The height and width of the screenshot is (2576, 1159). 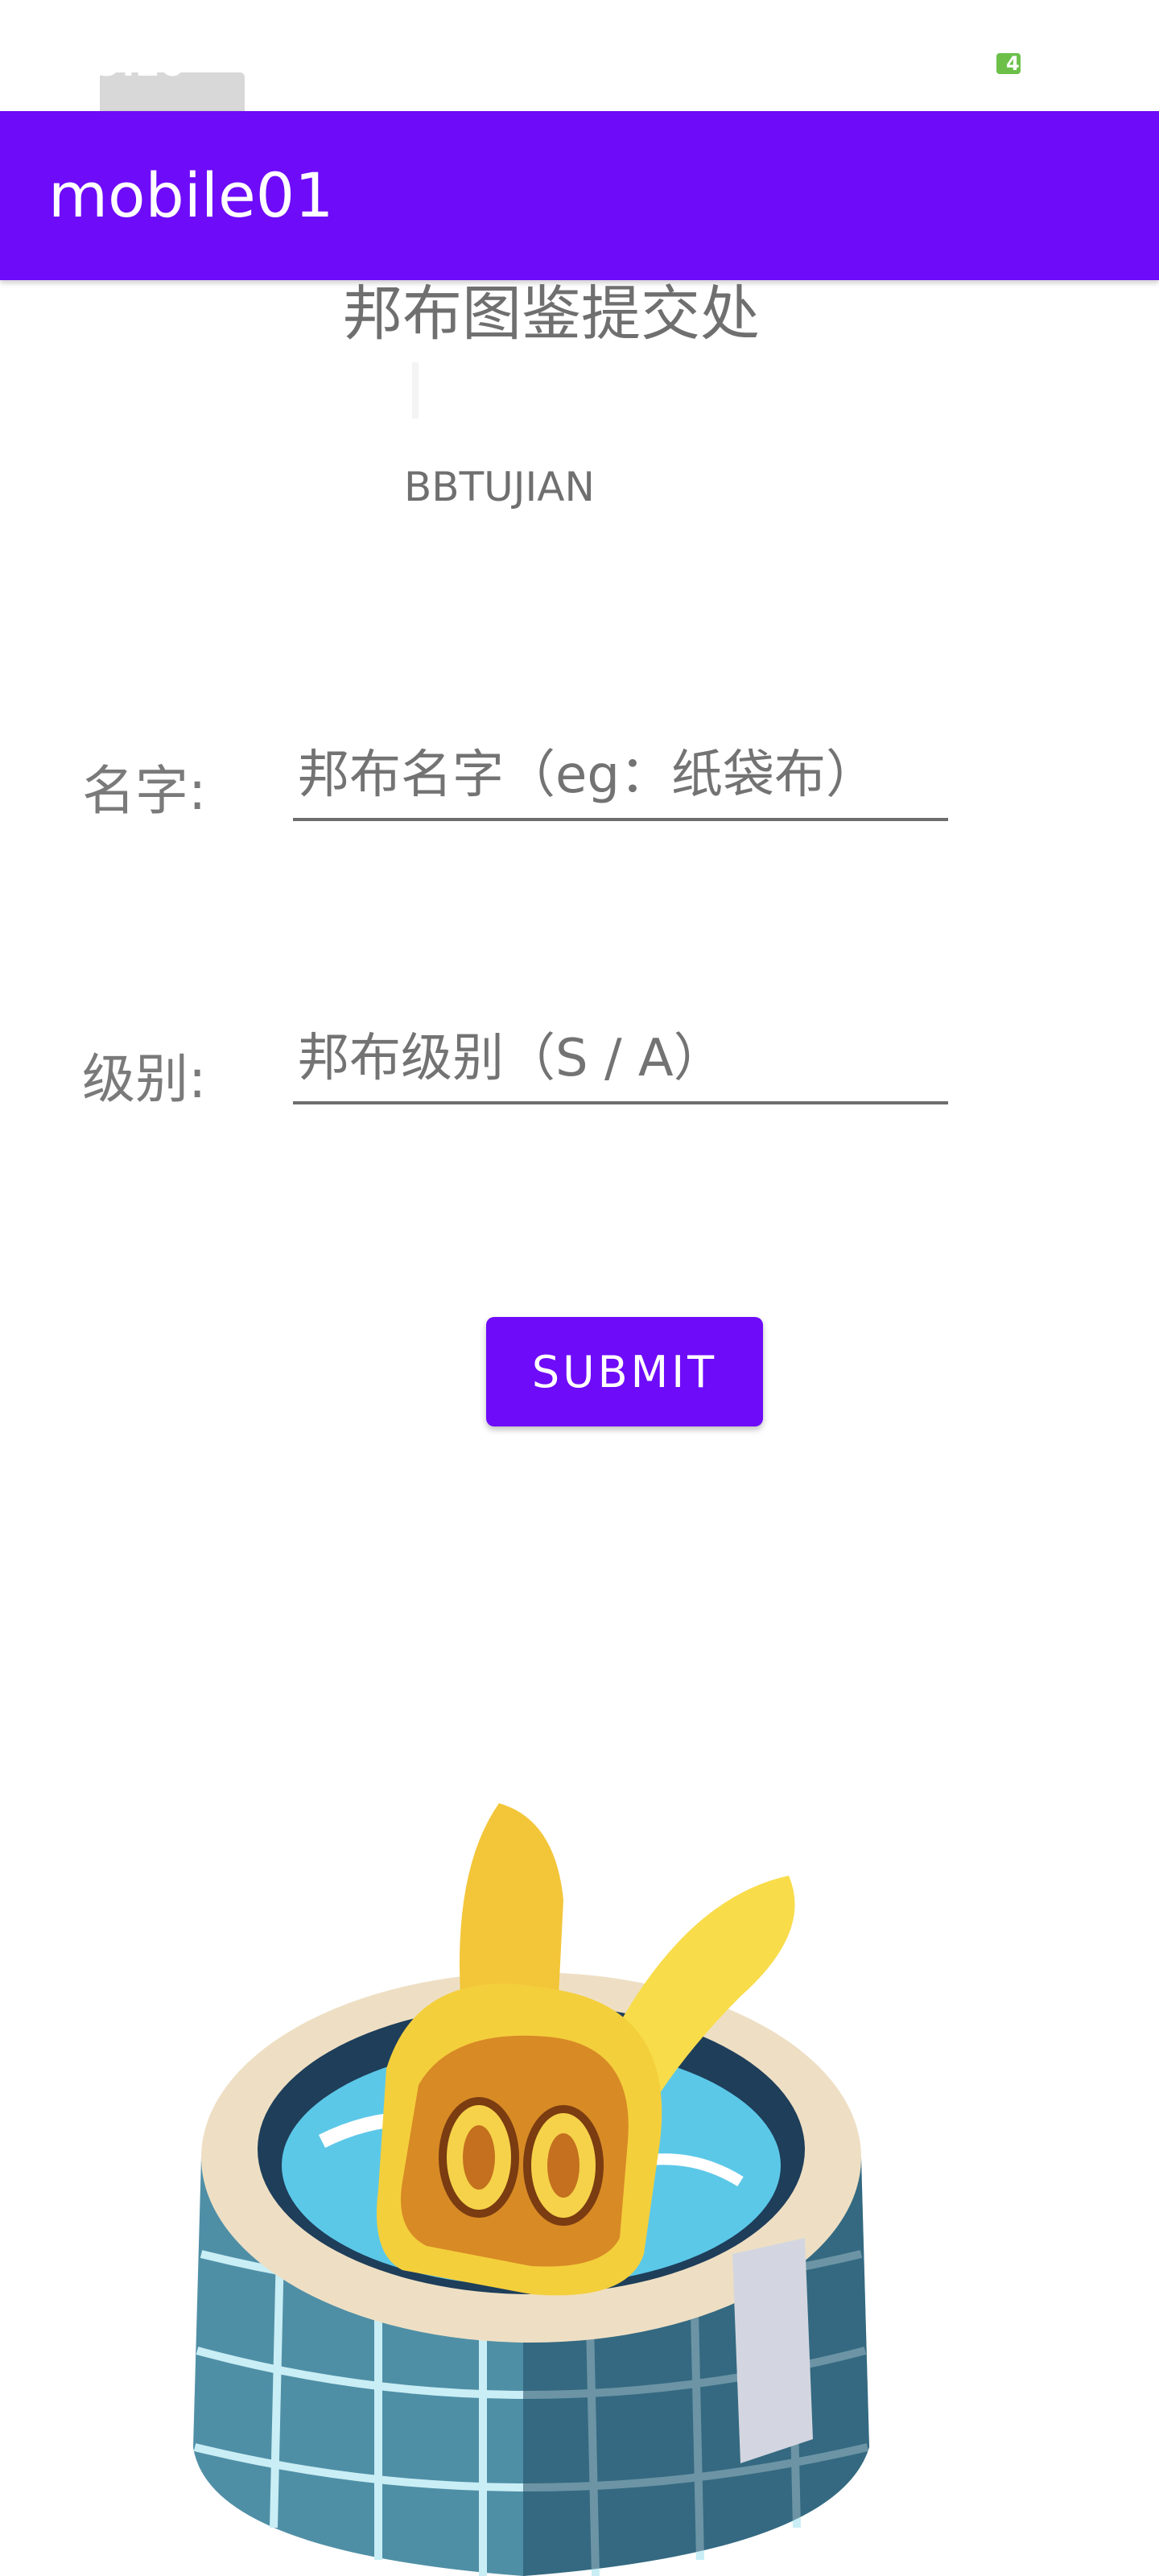 I want to click on page-subheading: BBTUJIAN, so click(x=500, y=487).